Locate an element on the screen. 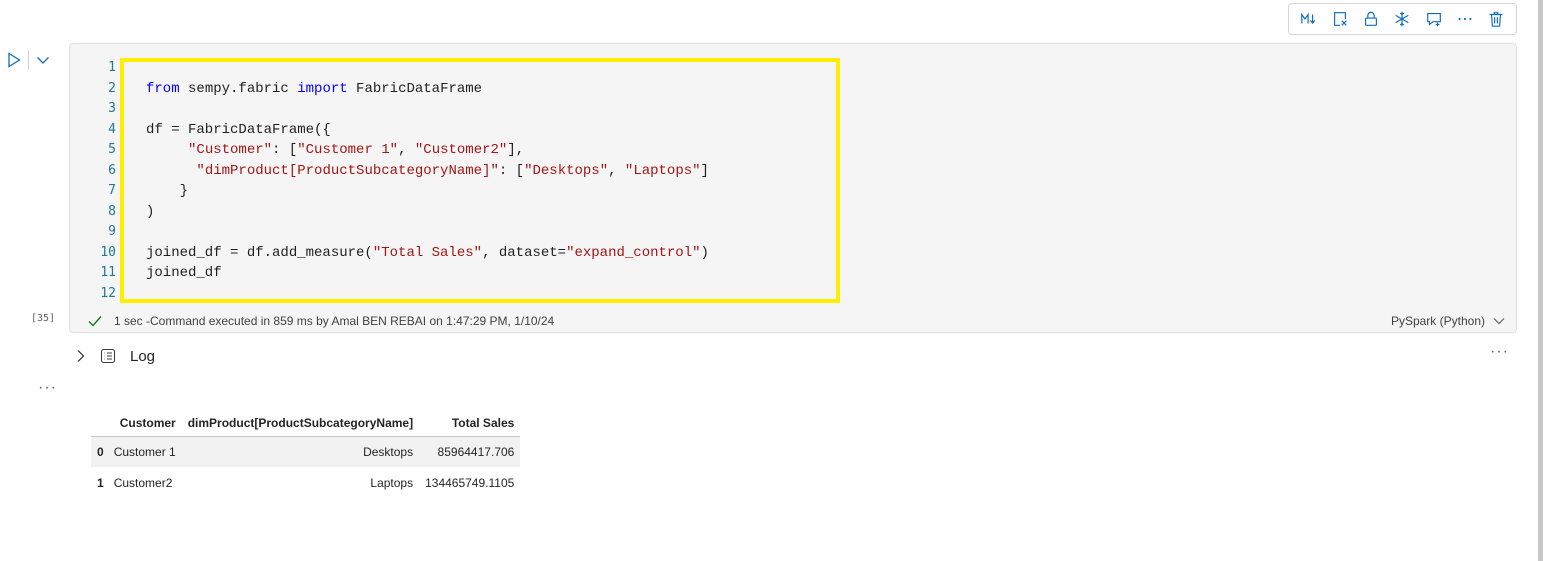 Image resolution: width=1543 pixels, height=561 pixels. column-header-index is located at coordinates (99, 423).